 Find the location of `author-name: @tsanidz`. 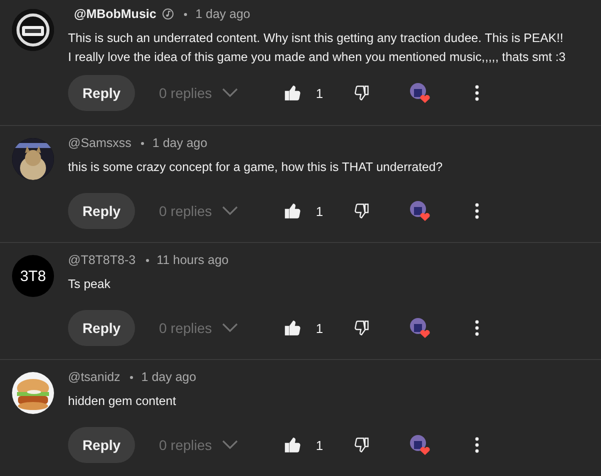

author-name: @tsanidz is located at coordinates (94, 377).